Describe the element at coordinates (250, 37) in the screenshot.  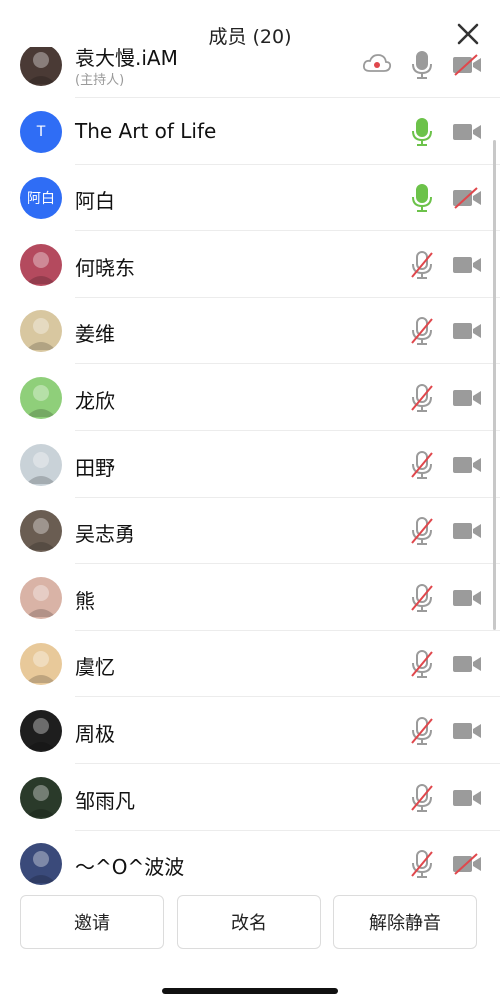
I see `page-title: 成员 (20)` at that location.